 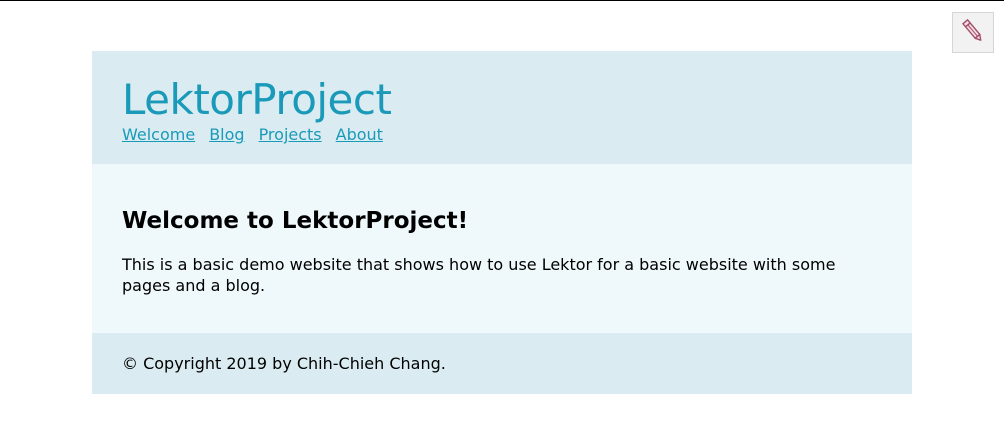 I want to click on nav-link-projects: Projects, so click(x=290, y=135).